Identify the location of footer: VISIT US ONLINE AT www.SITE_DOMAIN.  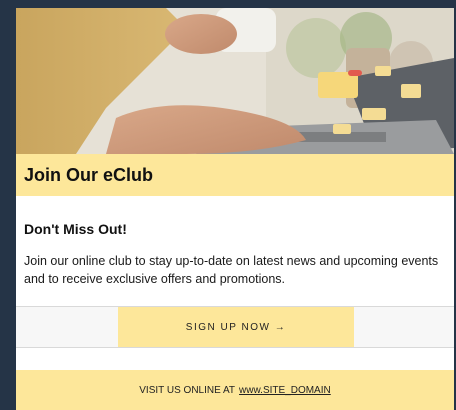
(235, 390).